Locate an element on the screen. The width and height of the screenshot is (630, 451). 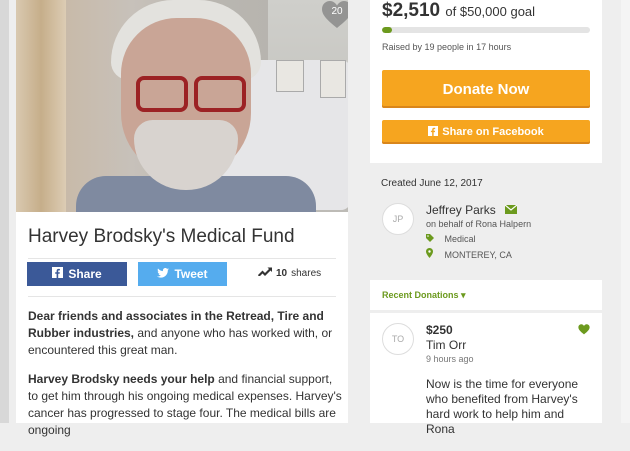
facebook-share-button: Share is located at coordinates (77, 274).